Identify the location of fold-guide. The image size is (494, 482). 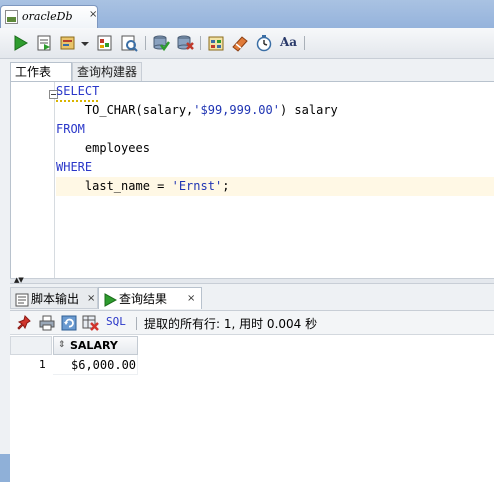
(54, 180).